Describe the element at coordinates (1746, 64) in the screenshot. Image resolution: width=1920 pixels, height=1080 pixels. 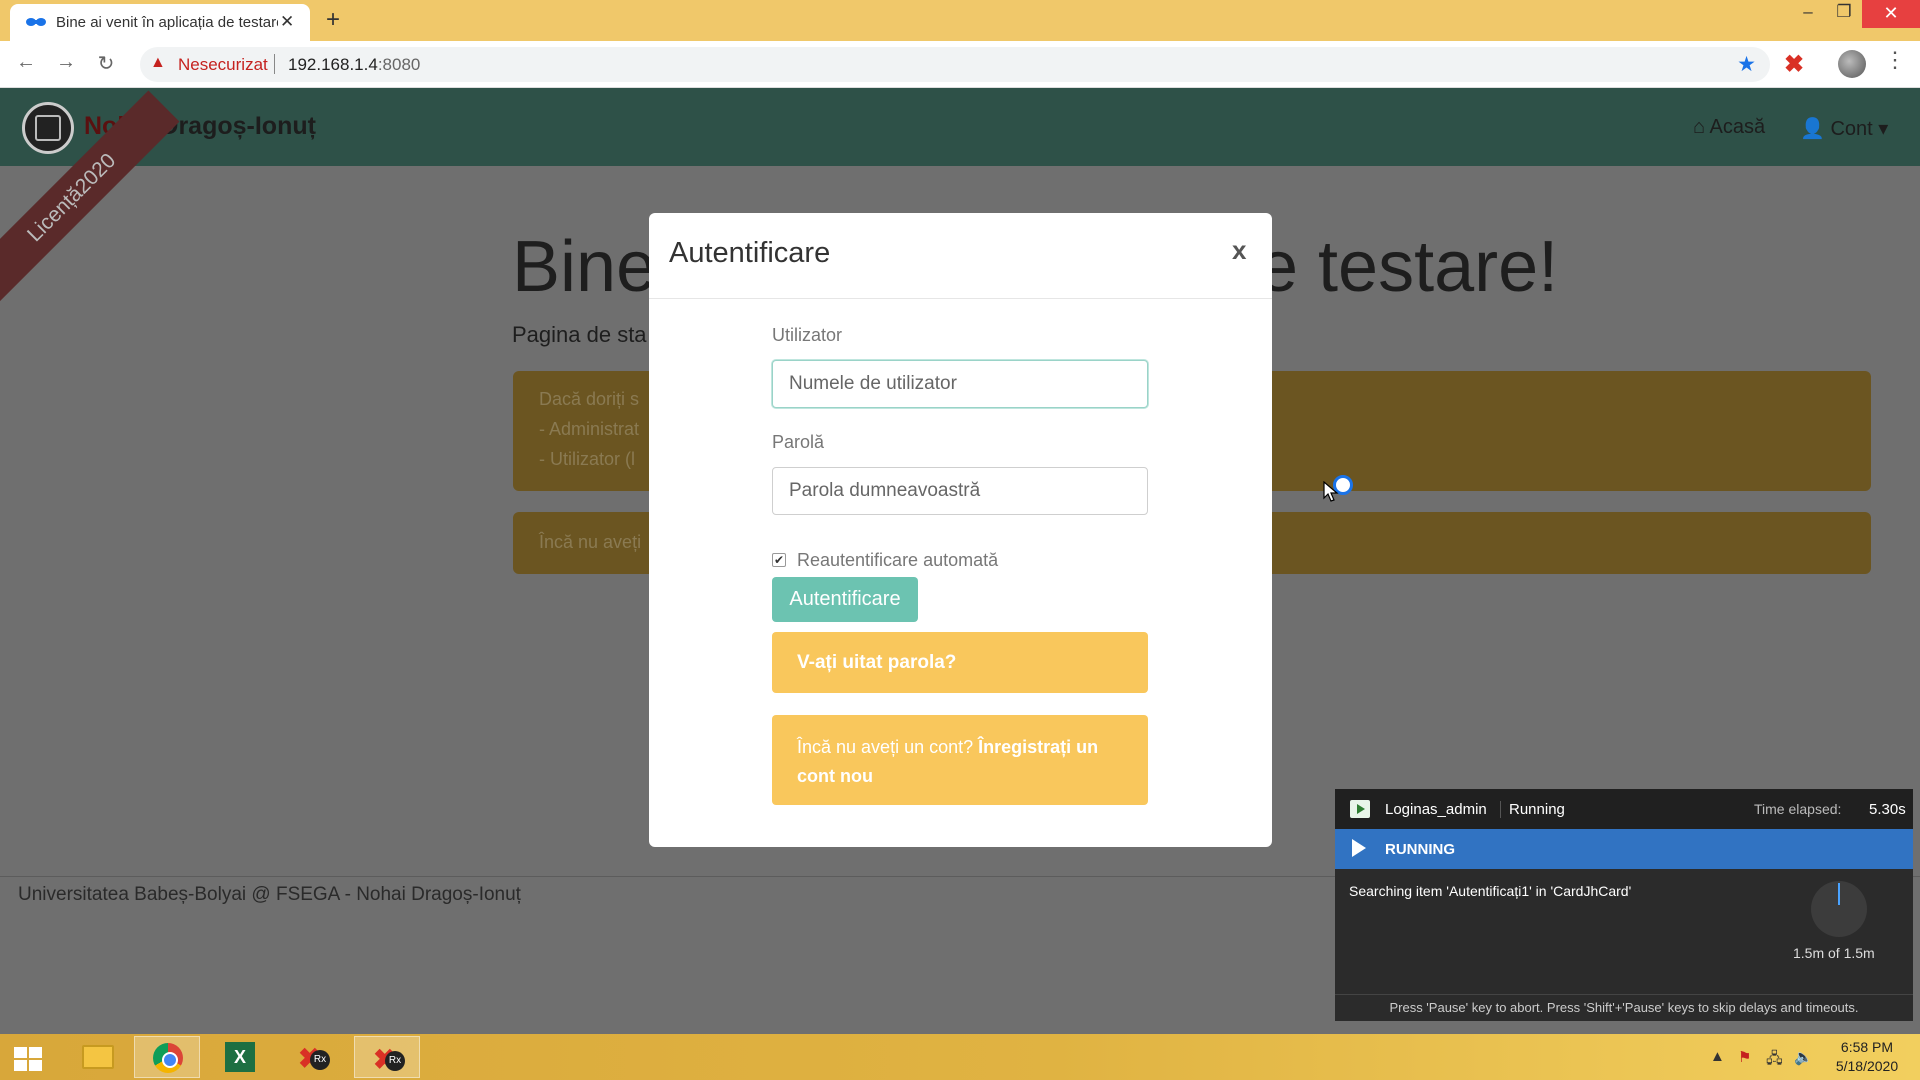
I see `bookmark-star-icon: ★` at that location.